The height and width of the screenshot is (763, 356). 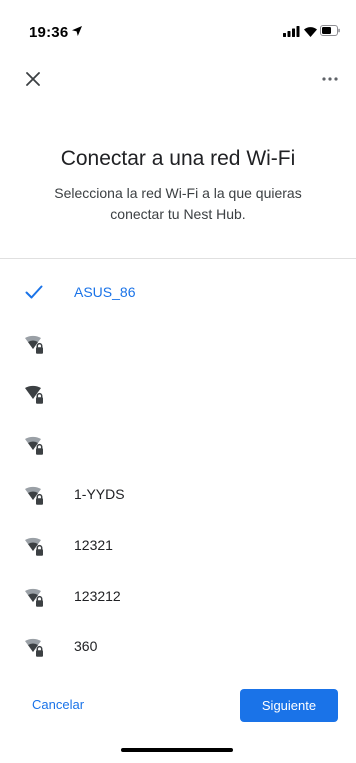 I want to click on home-indicator, so click(x=177, y=750).